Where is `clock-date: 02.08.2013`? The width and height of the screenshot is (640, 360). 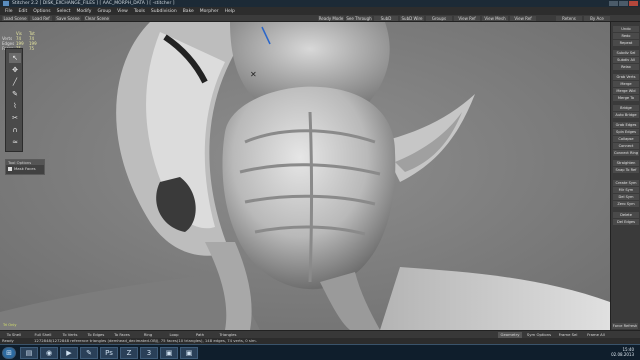 clock-date: 02.08.2013 is located at coordinates (622, 354).